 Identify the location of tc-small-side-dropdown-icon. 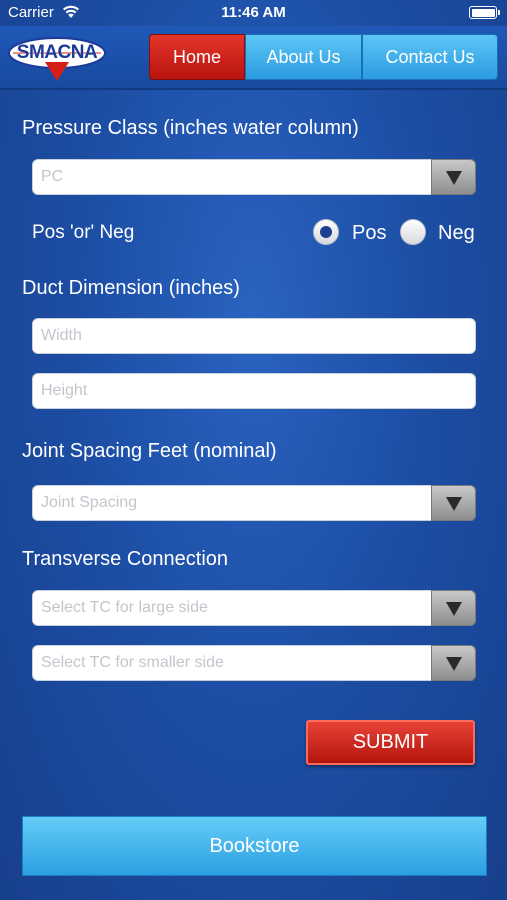
(453, 663).